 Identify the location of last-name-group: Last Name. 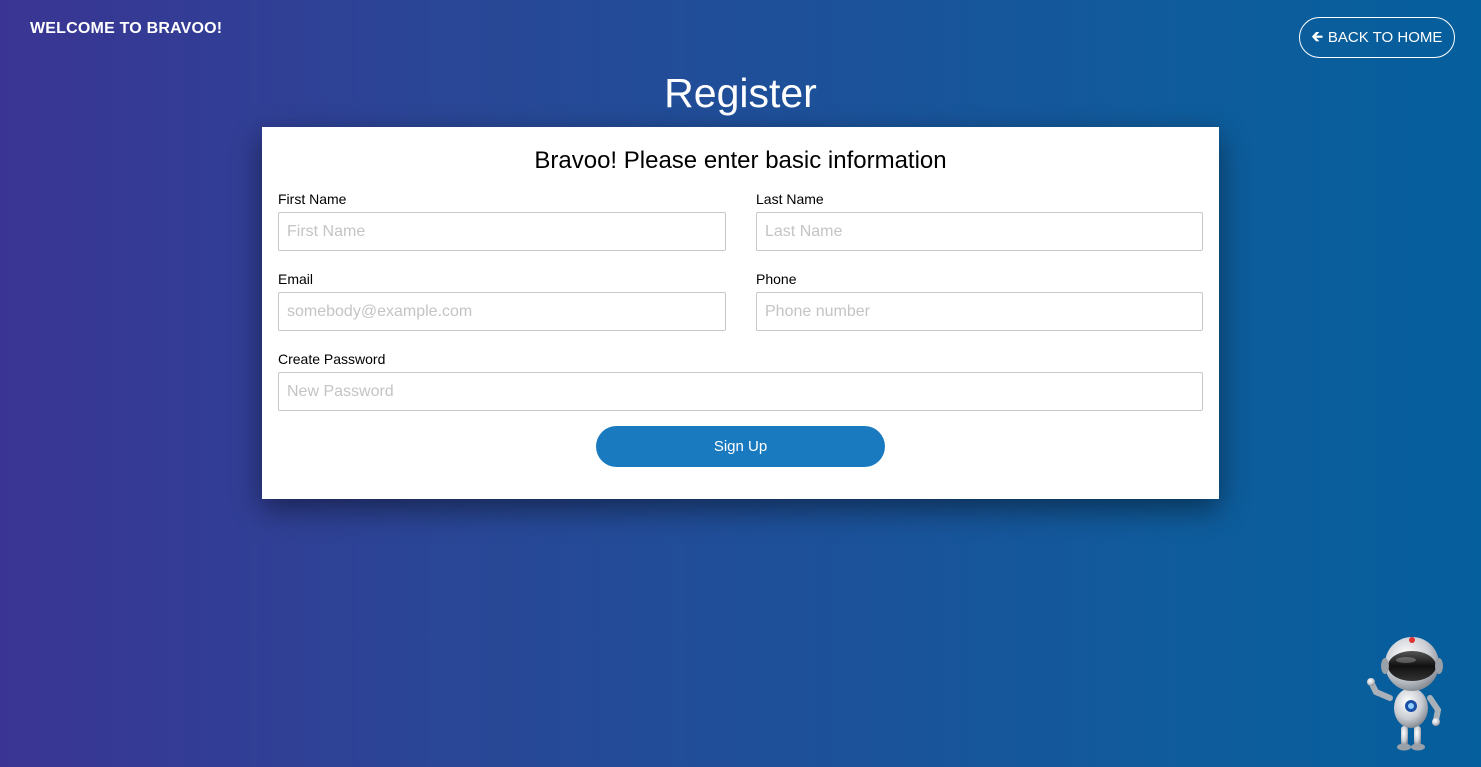
(979, 221).